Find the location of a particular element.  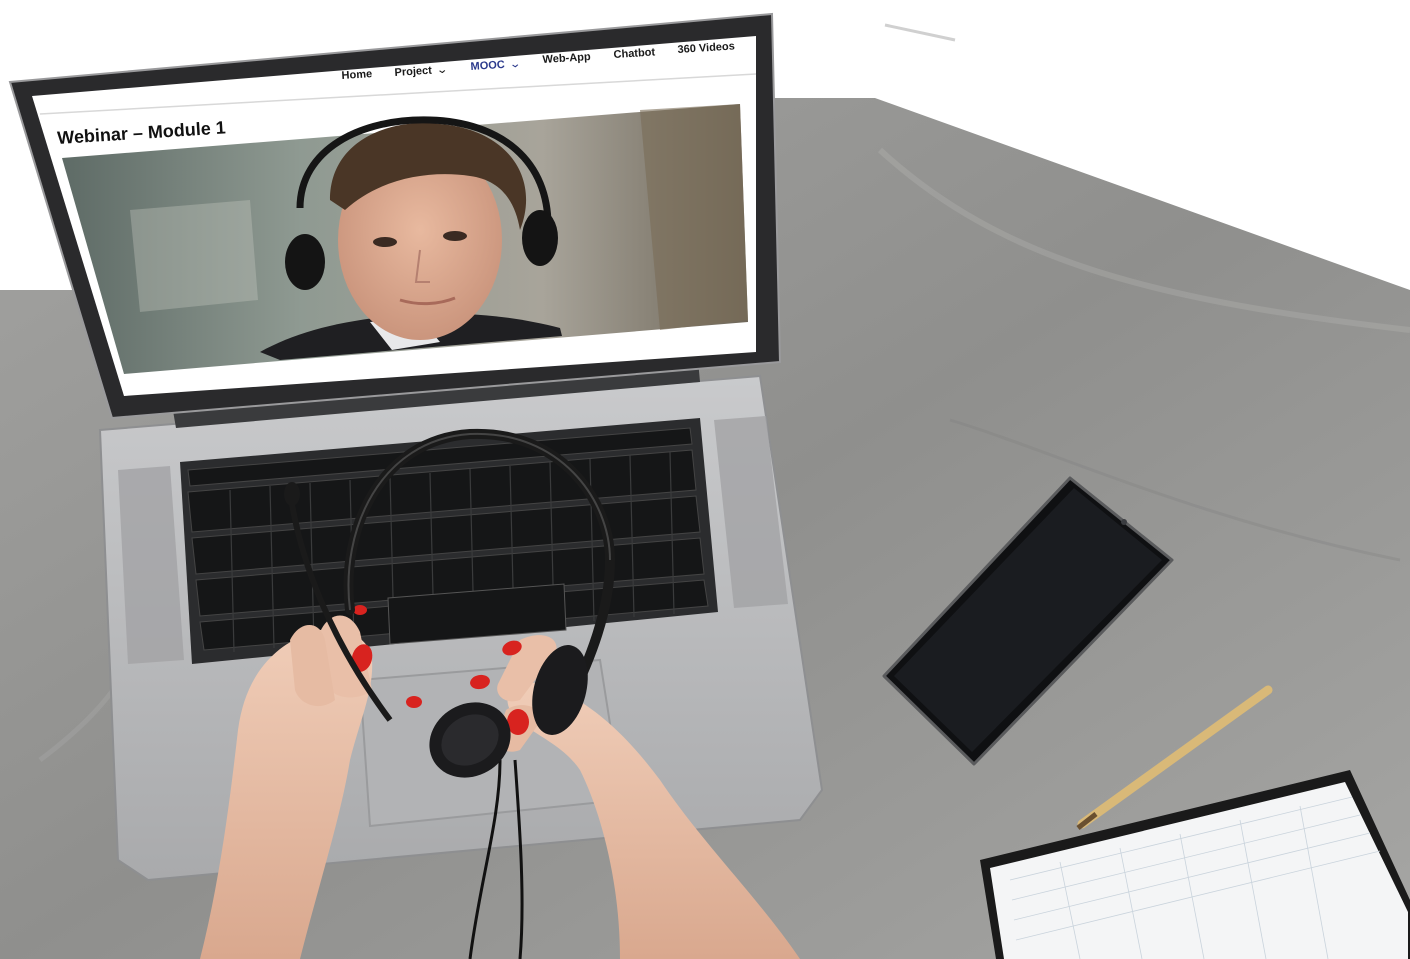

nav-home: Home is located at coordinates (356, 75).